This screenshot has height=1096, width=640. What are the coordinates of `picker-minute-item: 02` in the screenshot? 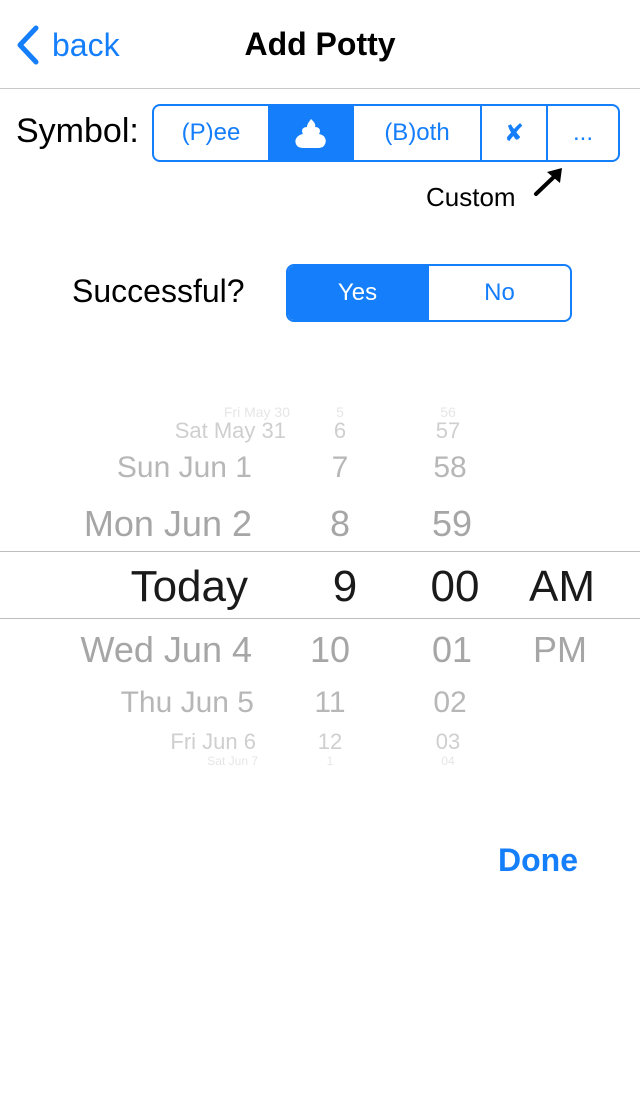 It's located at (450, 703).